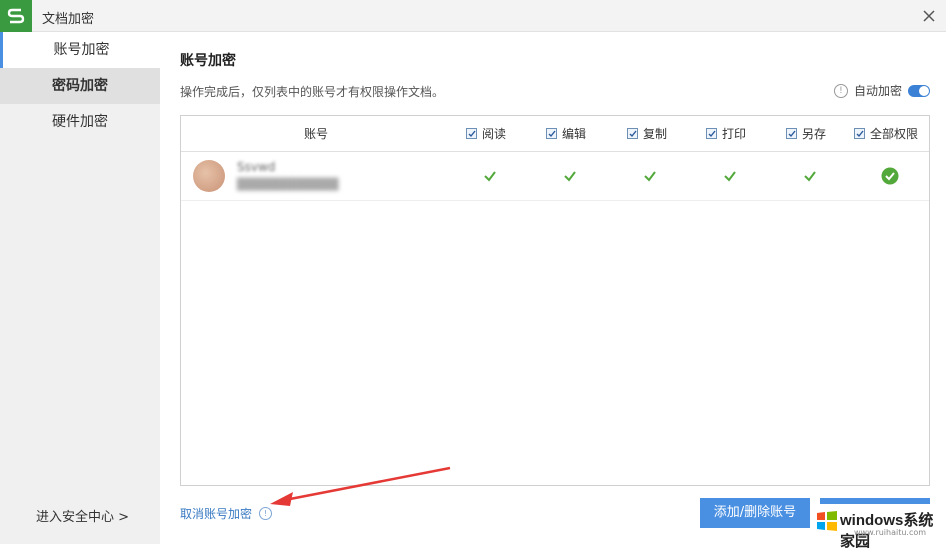 Image resolution: width=946 pixels, height=551 pixels. Describe the element at coordinates (80, 50) in the screenshot. I see `sidebar-item-account-encrypt: 账号加密` at that location.